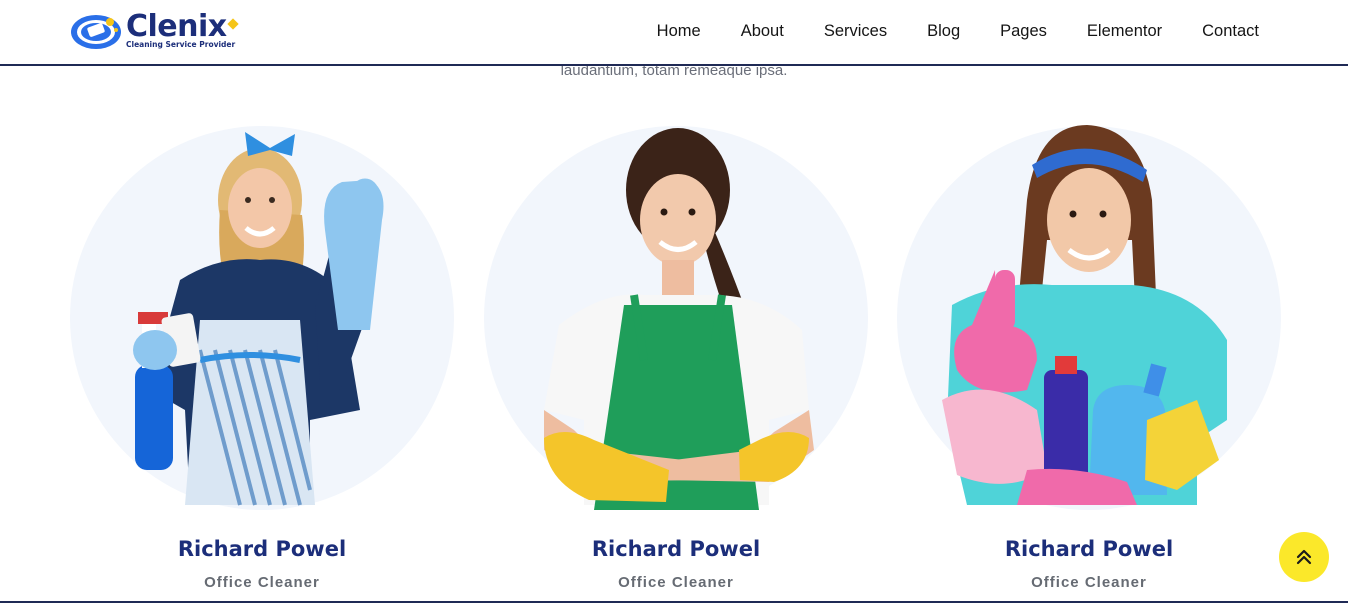 The width and height of the screenshot is (1348, 603). I want to click on logo-icon, so click(96, 32).